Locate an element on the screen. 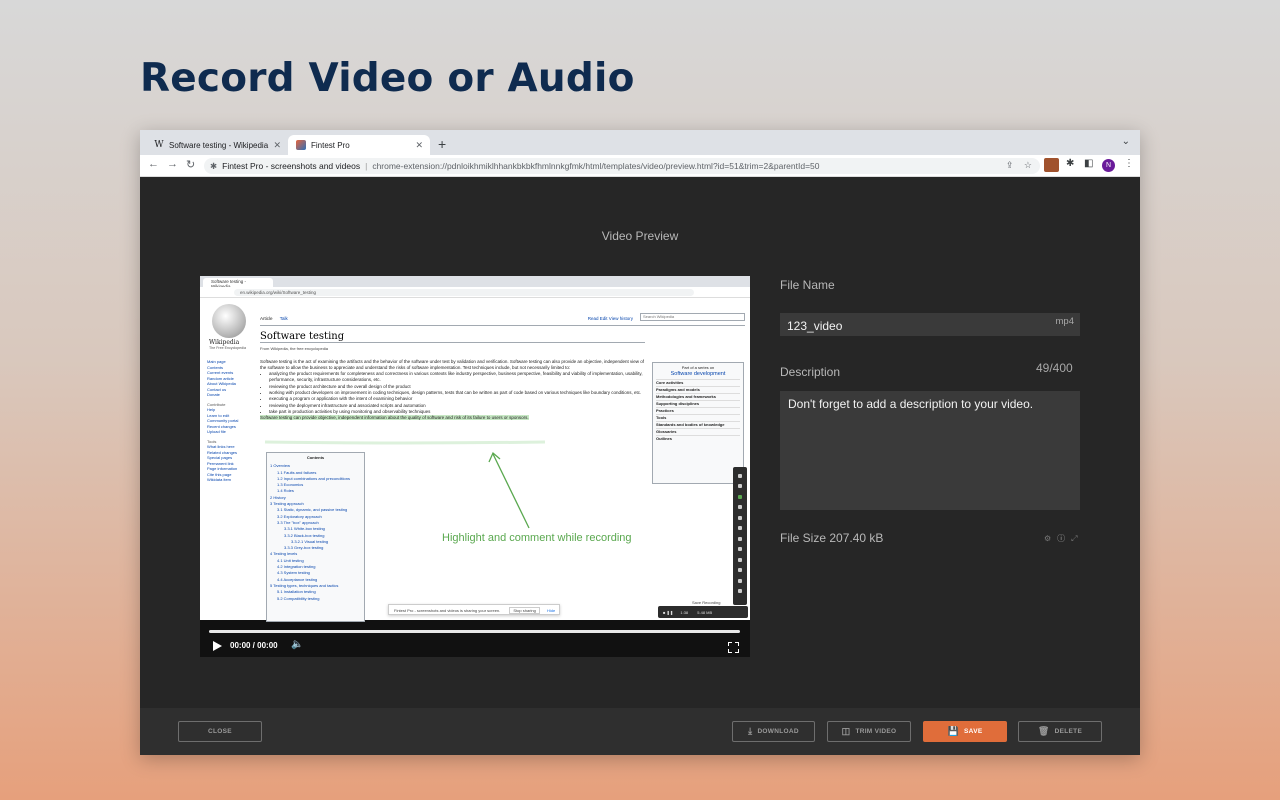  trash-icon: 🗑 is located at coordinates (1043, 731).